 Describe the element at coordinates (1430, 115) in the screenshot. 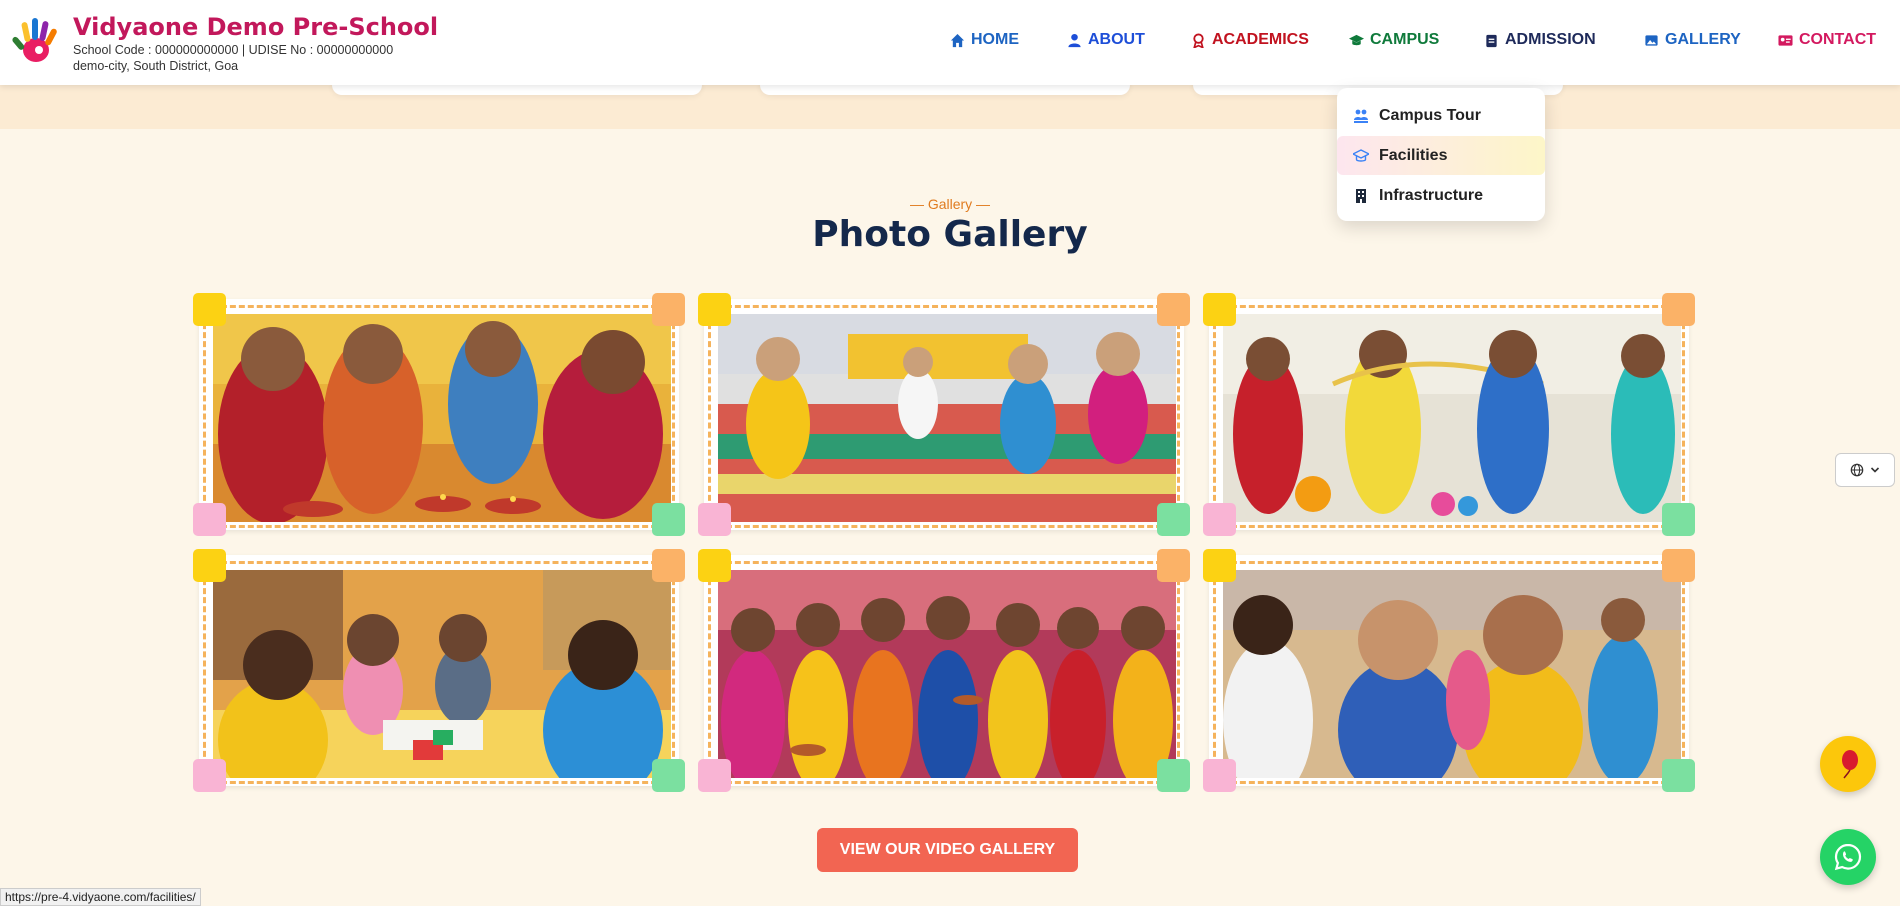

I see `dropdown-item-label: Campus Tour` at that location.